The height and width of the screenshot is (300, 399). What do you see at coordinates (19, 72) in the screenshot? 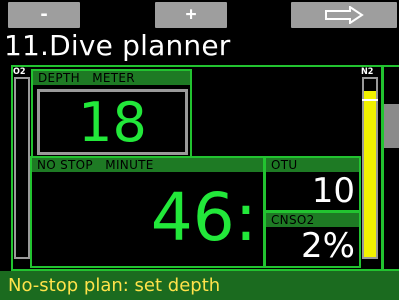
I see `o2-gauge-label: O2` at bounding box center [19, 72].